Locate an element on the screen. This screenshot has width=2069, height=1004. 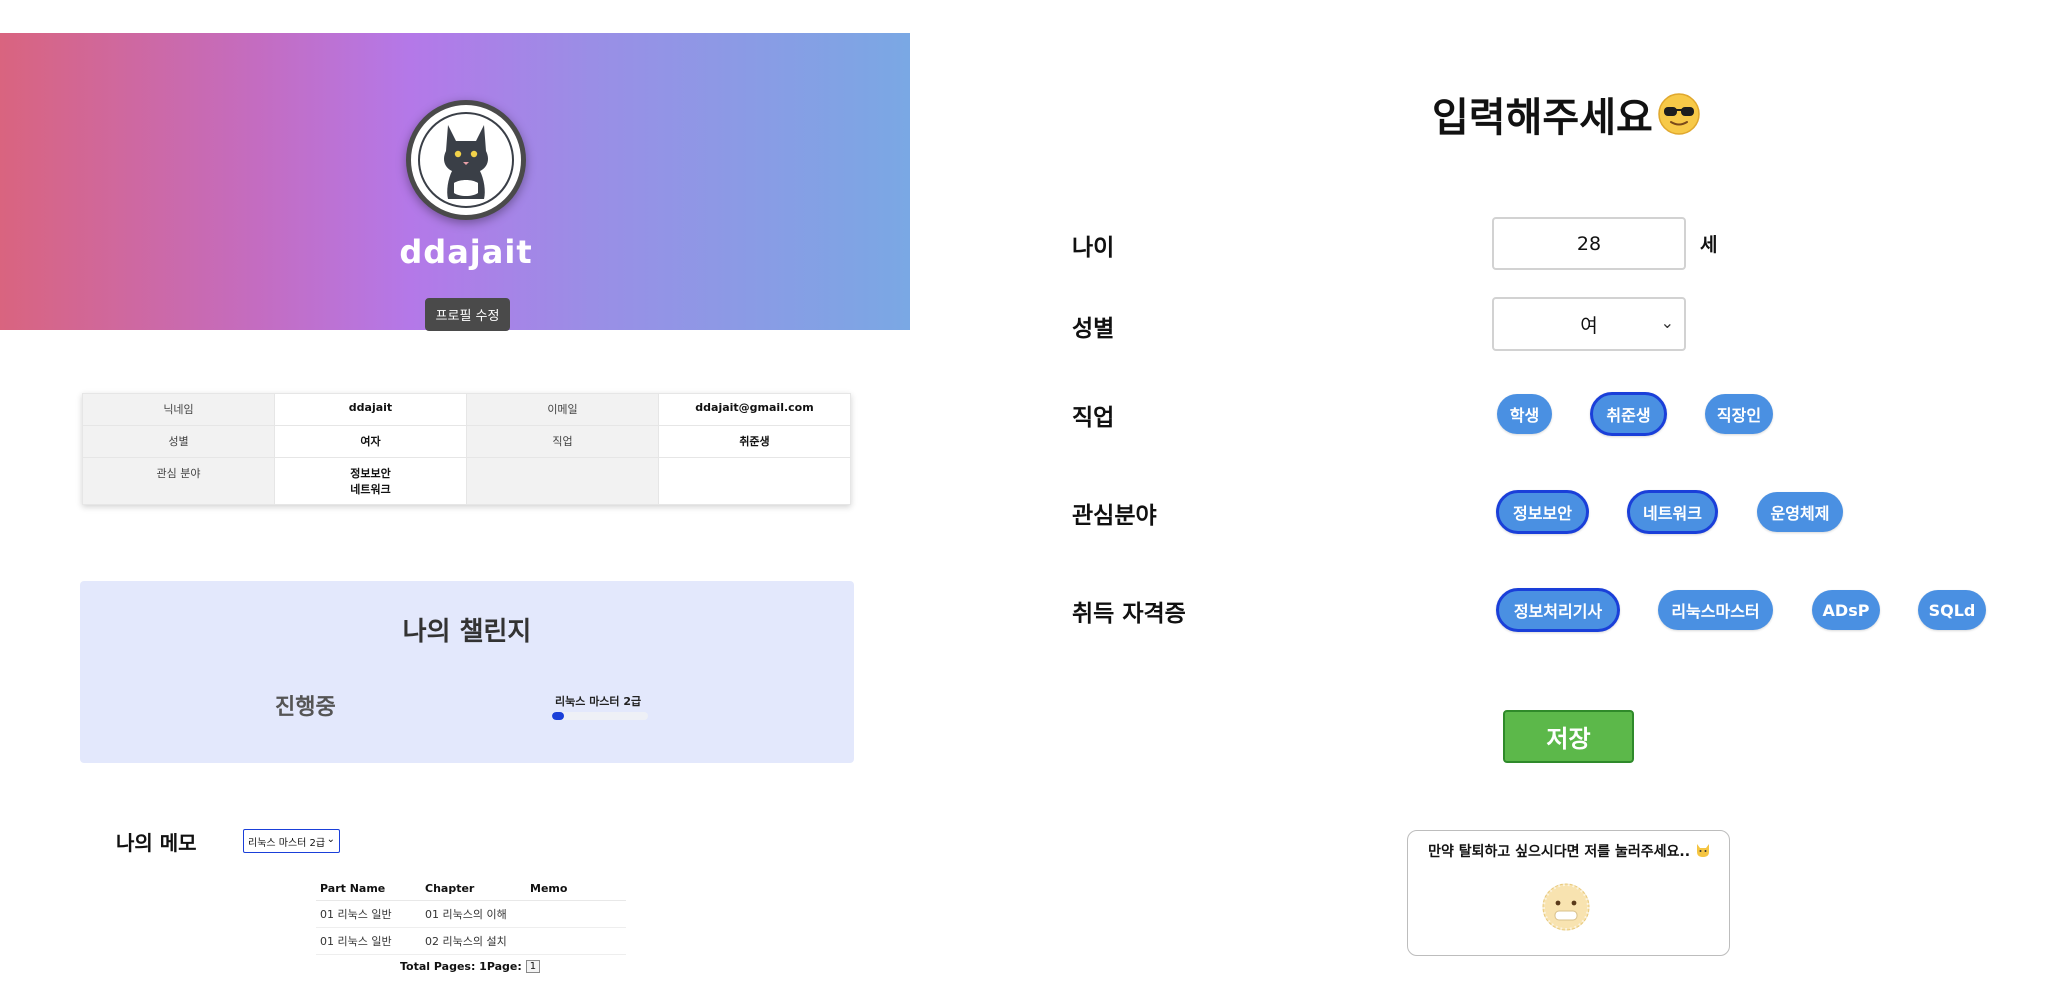
cert-chip-info-processing: 정보처리기사 is located at coordinates (1558, 610).